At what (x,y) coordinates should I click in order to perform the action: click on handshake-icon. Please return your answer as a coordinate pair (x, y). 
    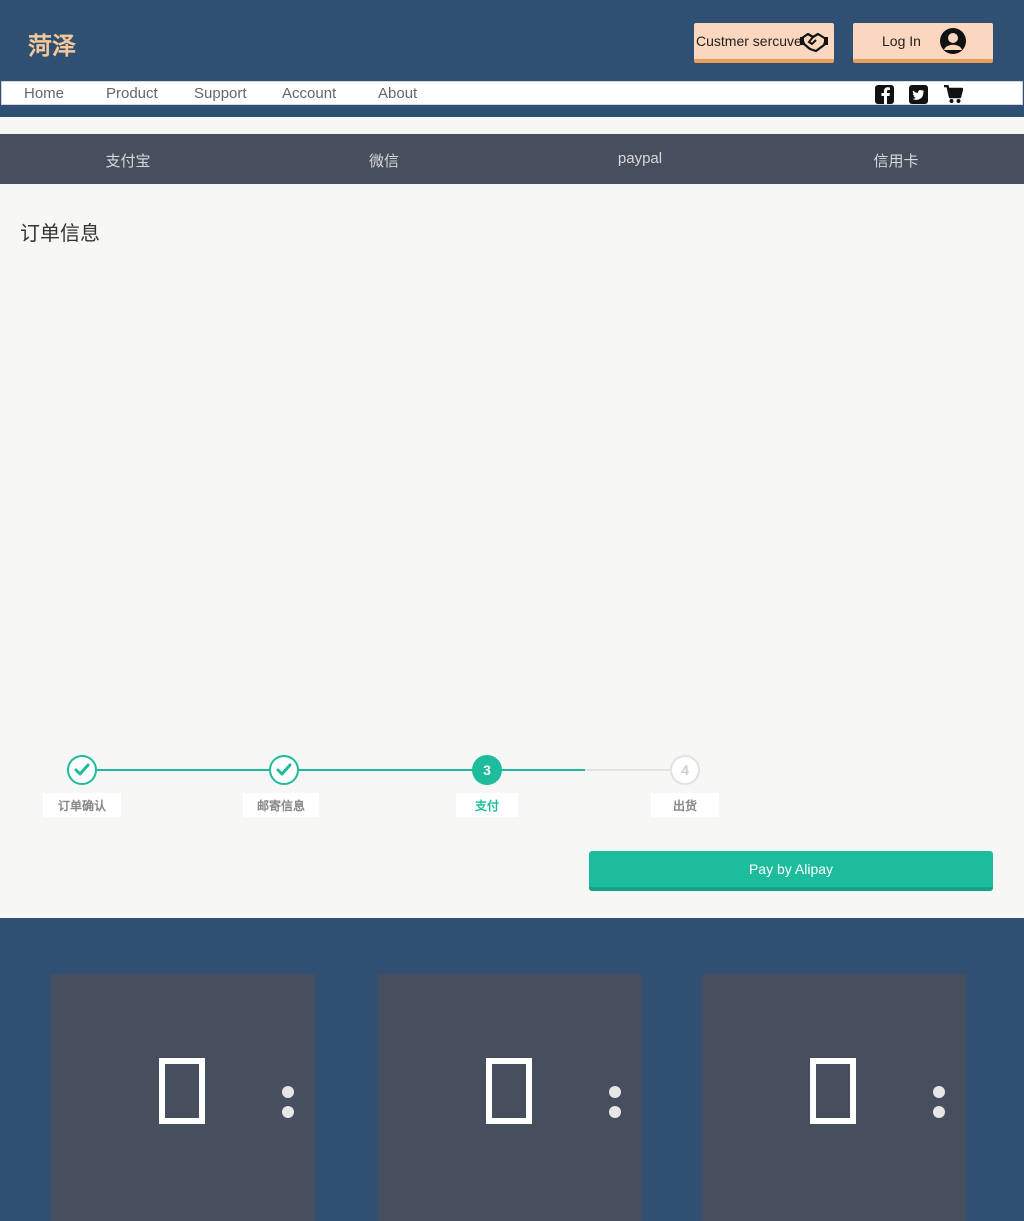
    Looking at the image, I should click on (814, 42).